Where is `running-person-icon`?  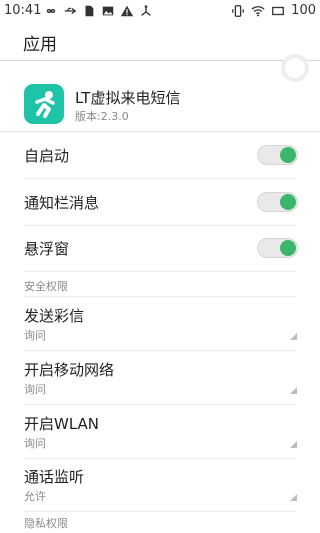 running-person-icon is located at coordinates (45, 104).